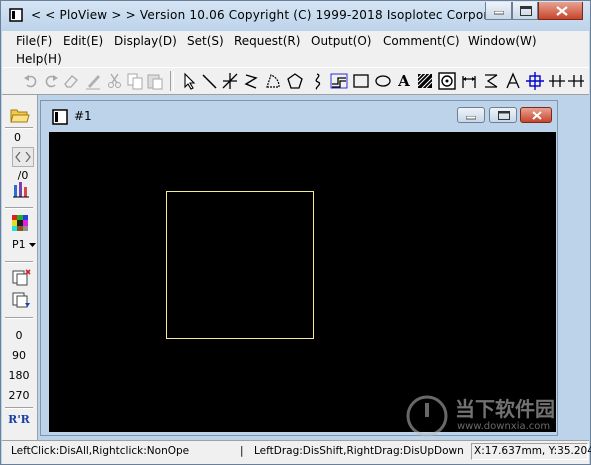  I want to click on measure-extra-icon, so click(576, 81).